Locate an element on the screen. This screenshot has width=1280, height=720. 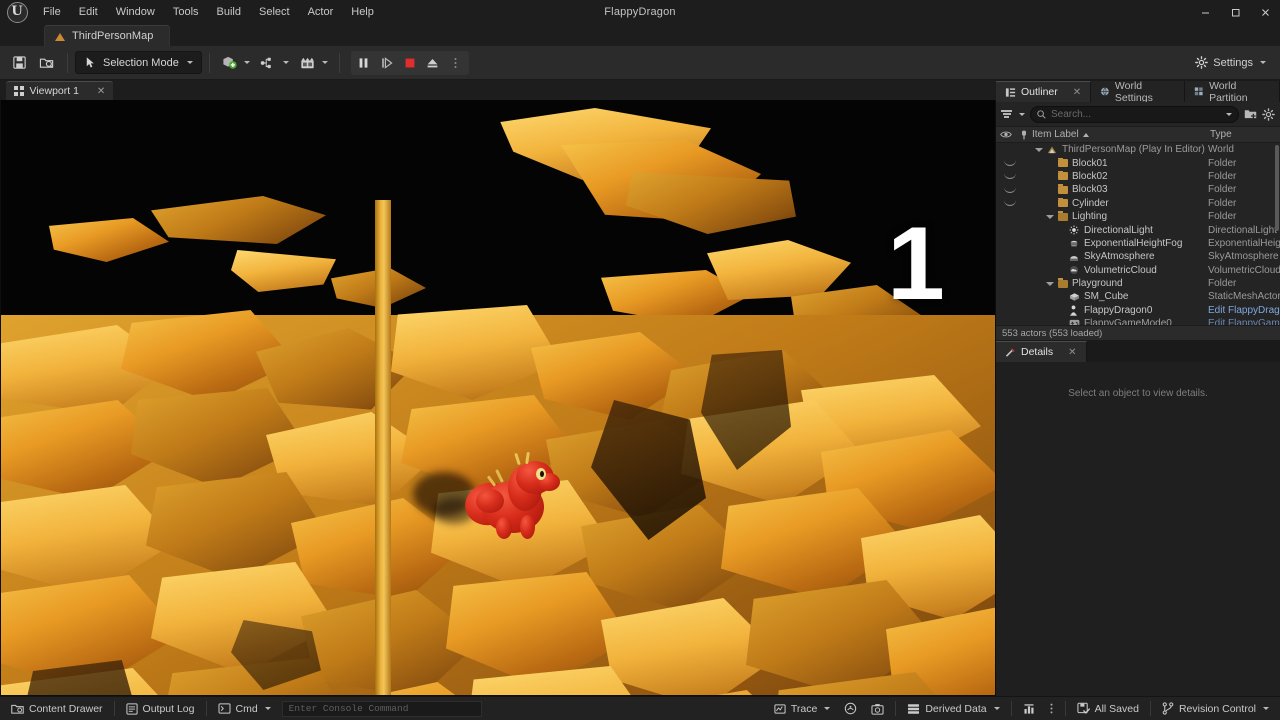
add-actor-button is located at coordinates (235, 63).